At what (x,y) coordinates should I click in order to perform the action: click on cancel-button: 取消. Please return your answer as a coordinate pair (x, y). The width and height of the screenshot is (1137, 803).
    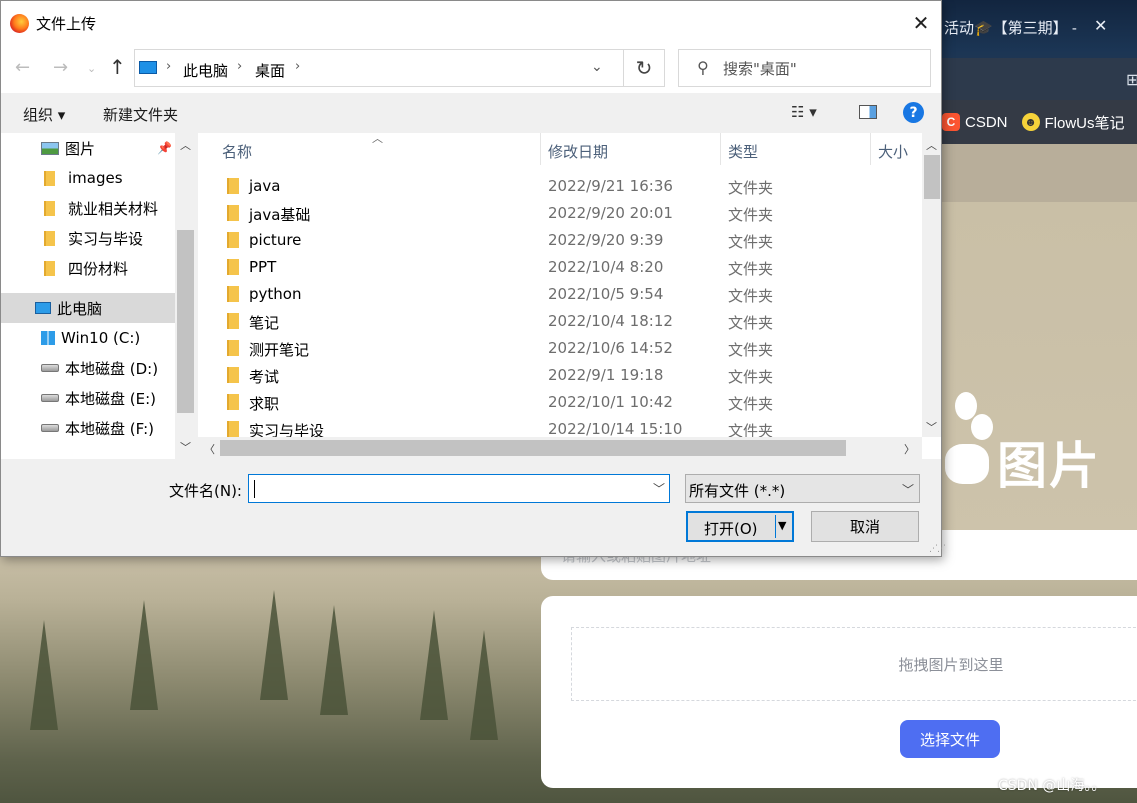
    Looking at the image, I should click on (865, 526).